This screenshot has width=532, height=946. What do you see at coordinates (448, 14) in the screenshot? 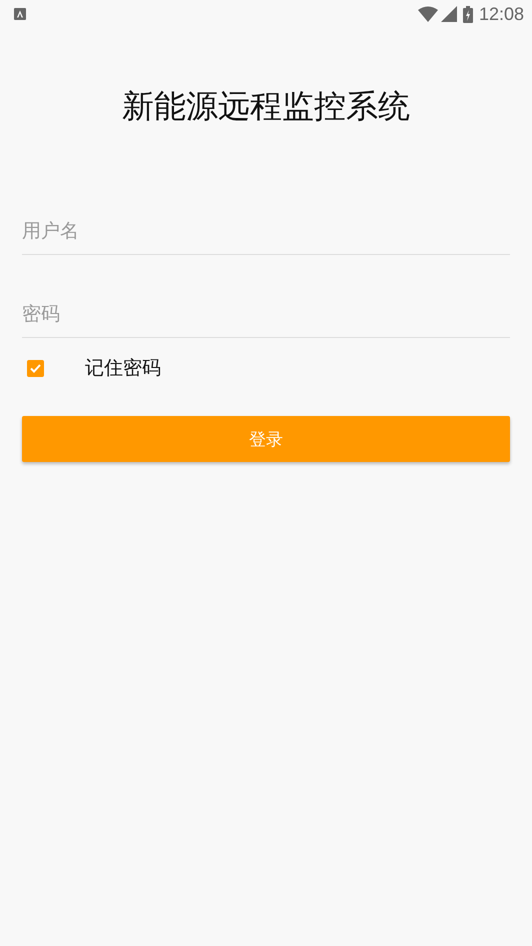
I see `signal-icon` at bounding box center [448, 14].